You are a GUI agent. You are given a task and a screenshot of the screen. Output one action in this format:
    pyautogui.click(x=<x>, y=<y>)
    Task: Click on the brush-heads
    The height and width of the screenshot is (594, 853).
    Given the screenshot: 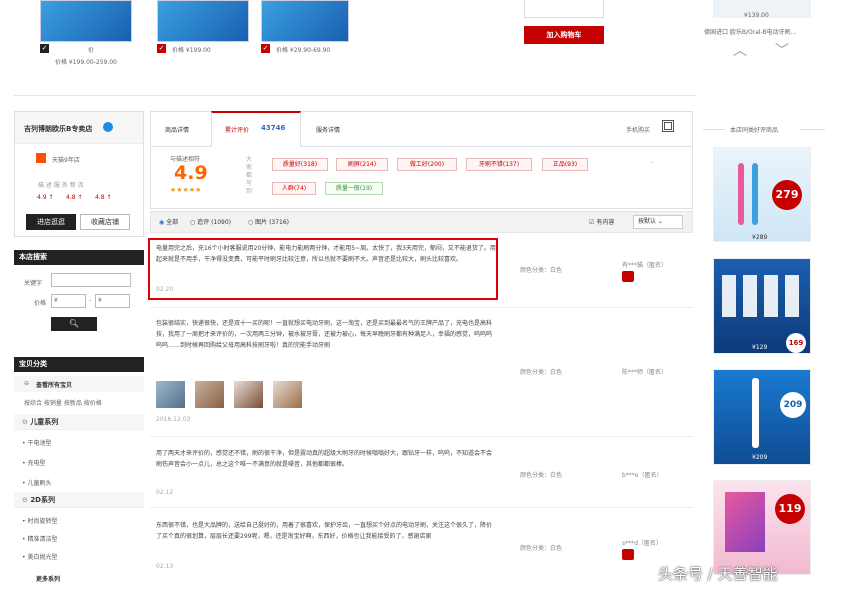 What is the action you would take?
    pyautogui.click(x=763, y=296)
    